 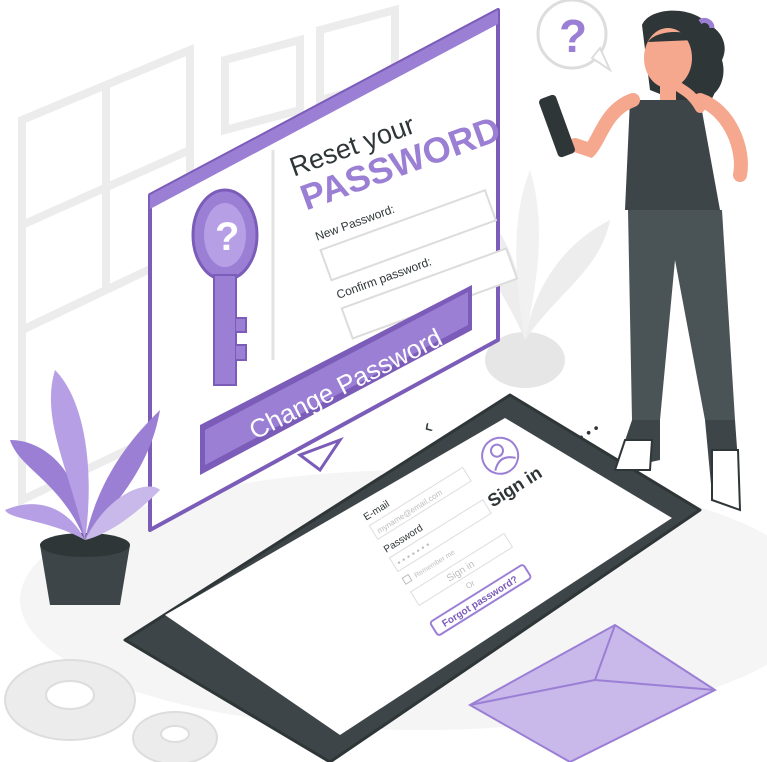 I want to click on bubble-question-mark: ?, so click(x=573, y=36).